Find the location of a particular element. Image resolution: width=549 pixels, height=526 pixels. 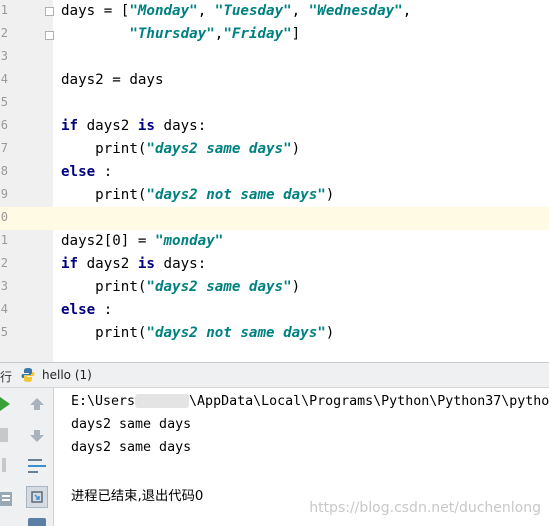

redacted-username is located at coordinates (162, 401).